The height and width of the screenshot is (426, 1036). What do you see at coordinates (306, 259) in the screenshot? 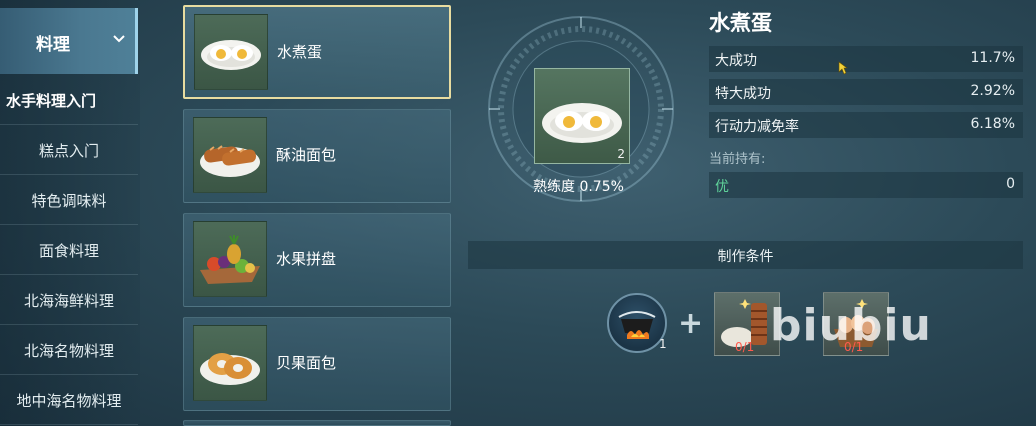
I see `recipe-name: 水果拼盘` at bounding box center [306, 259].